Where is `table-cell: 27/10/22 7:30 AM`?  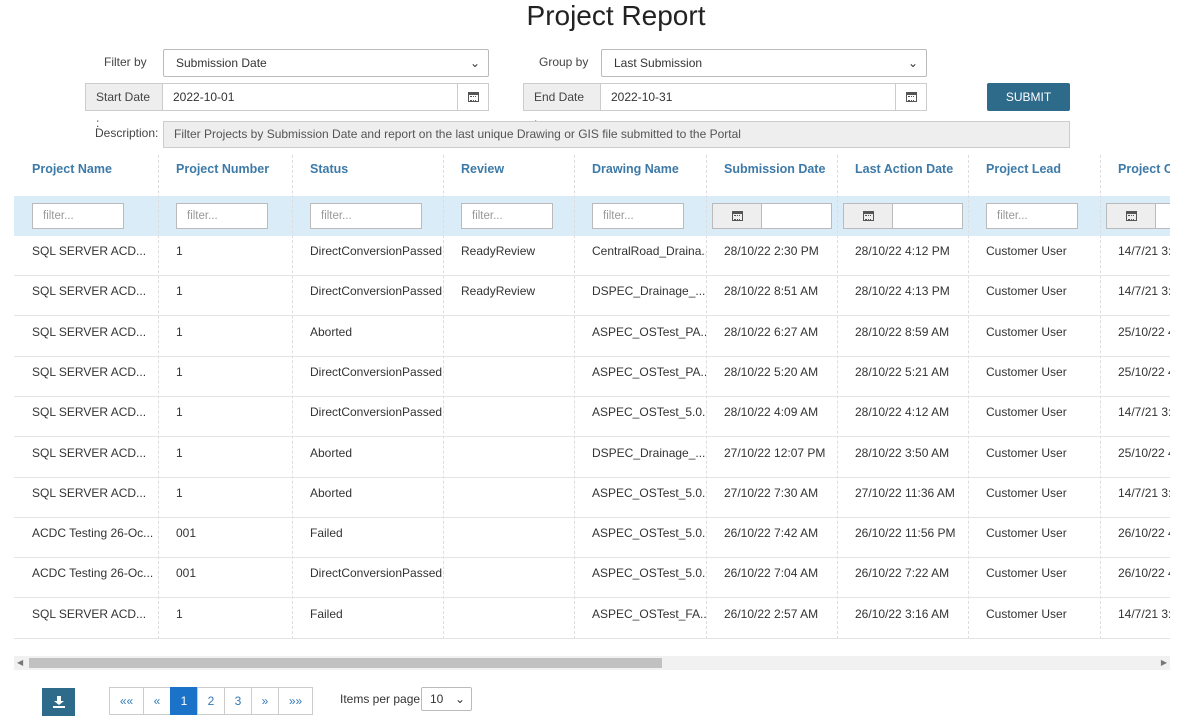 table-cell: 27/10/22 7:30 AM is located at coordinates (771, 492).